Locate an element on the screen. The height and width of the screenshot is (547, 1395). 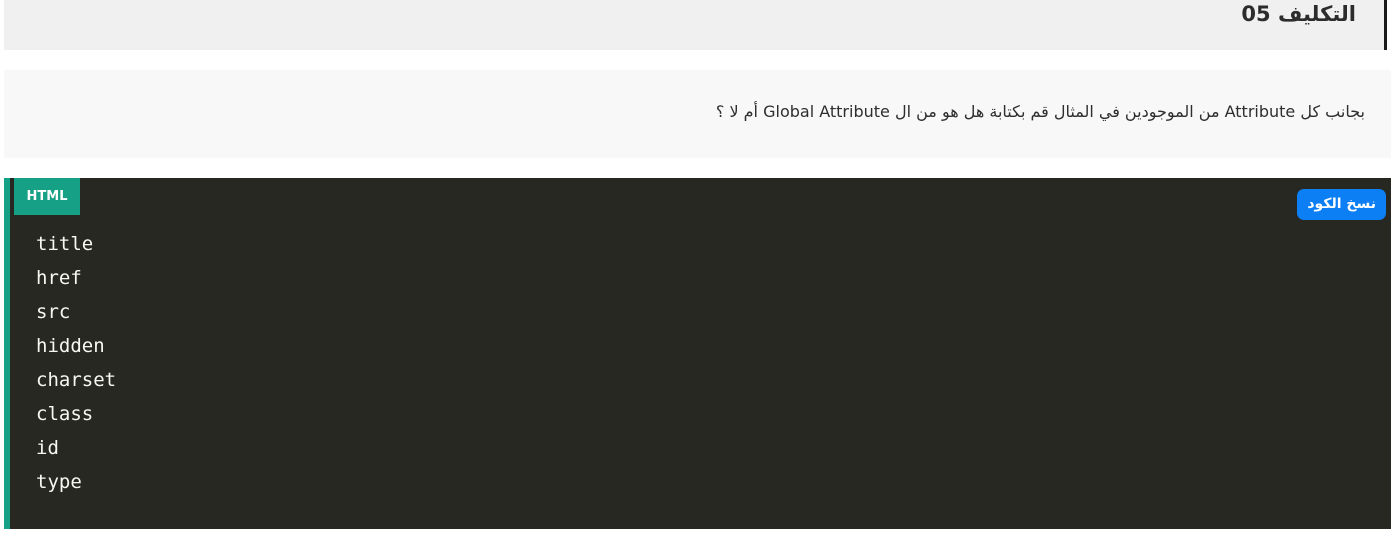
code-line: src is located at coordinates (53, 312).